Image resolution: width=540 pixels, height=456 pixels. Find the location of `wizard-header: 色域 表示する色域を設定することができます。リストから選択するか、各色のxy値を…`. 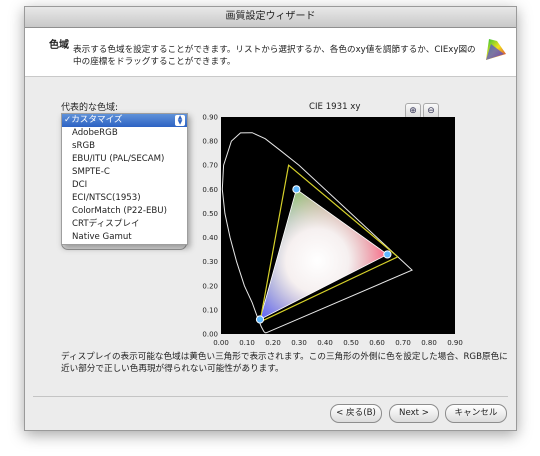

wizard-header: 色域 表示する色域を設定することができます。リストから選択するか、各色のxy値を… is located at coordinates (270, 52).